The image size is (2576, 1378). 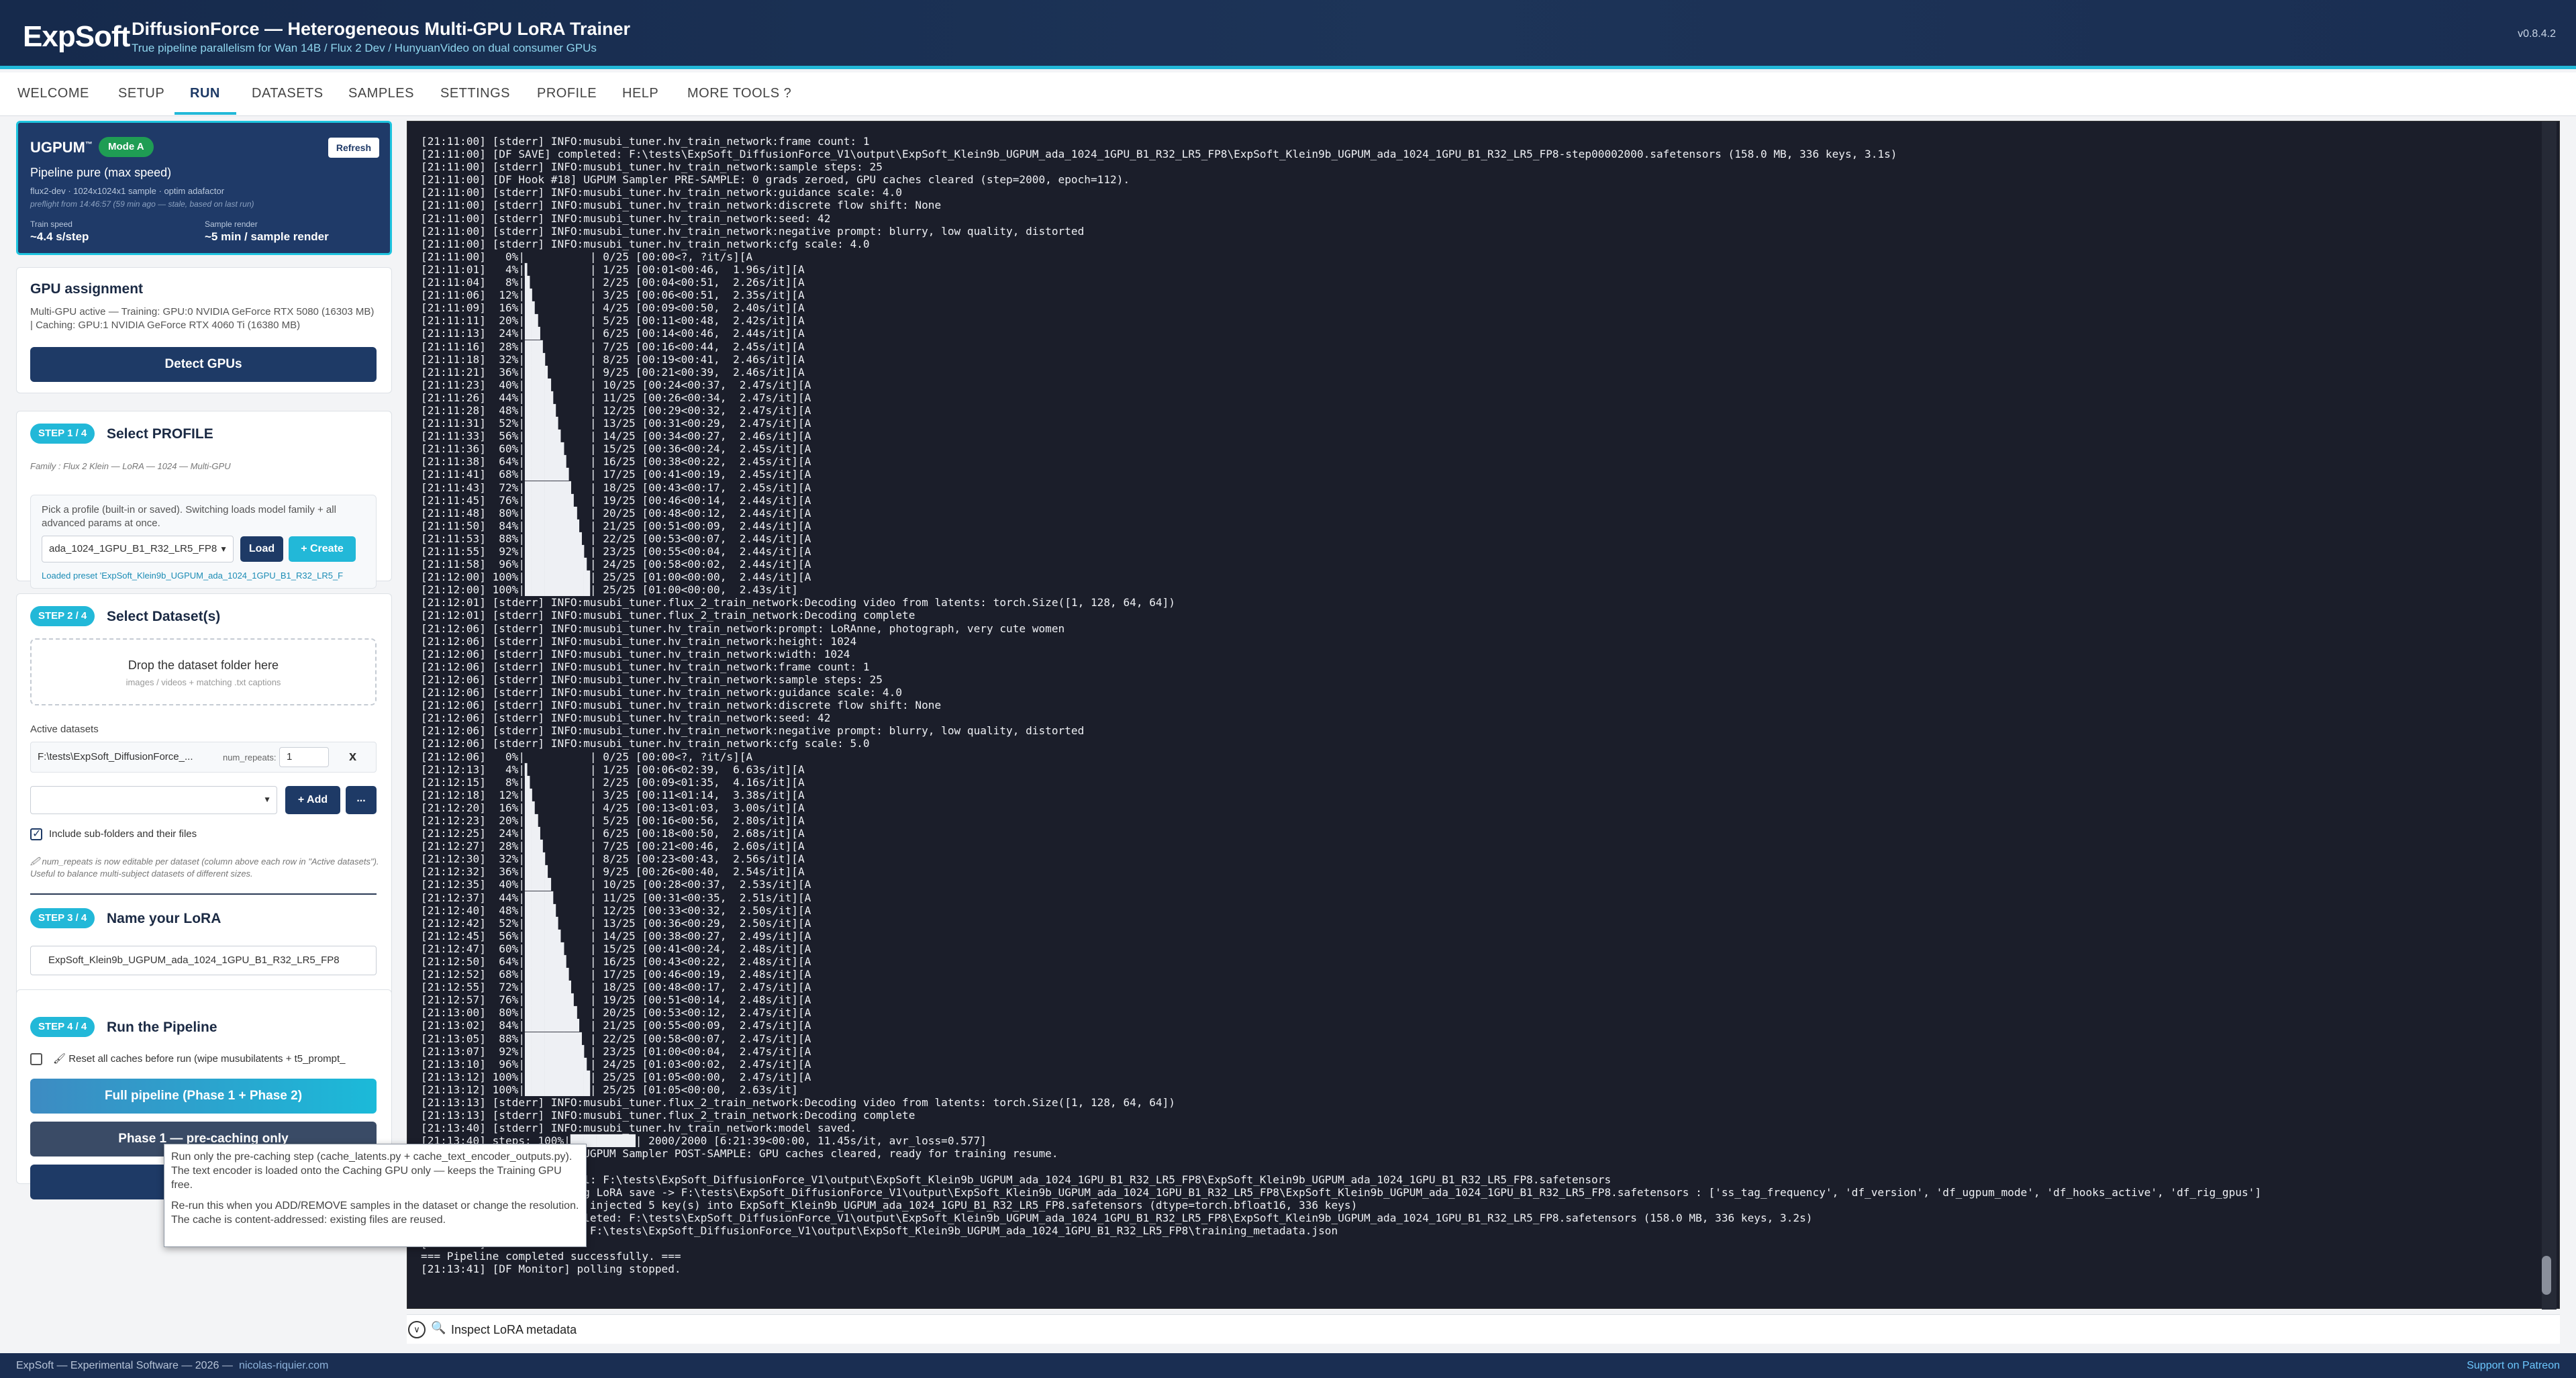 I want to click on log-line: [21:13:41], so click(x=1476, y=1243).